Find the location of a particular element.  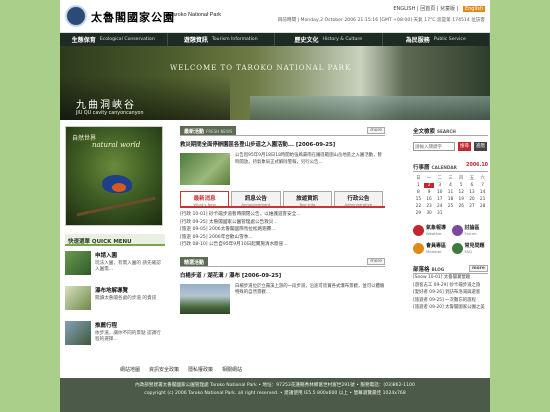

nav-public-service: 為民服務 Public Service is located at coordinates (436, 39).